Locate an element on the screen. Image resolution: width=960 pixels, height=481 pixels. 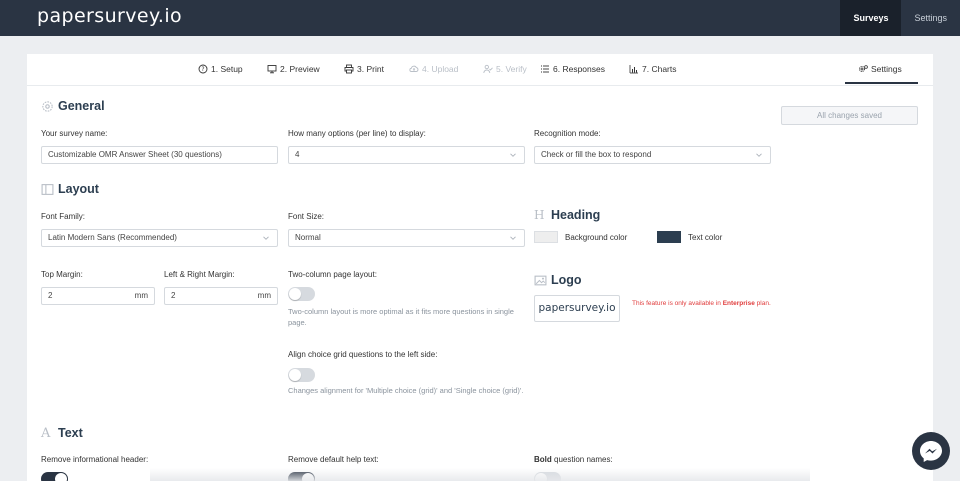
nav-surveys: Surveys is located at coordinates (871, 18).